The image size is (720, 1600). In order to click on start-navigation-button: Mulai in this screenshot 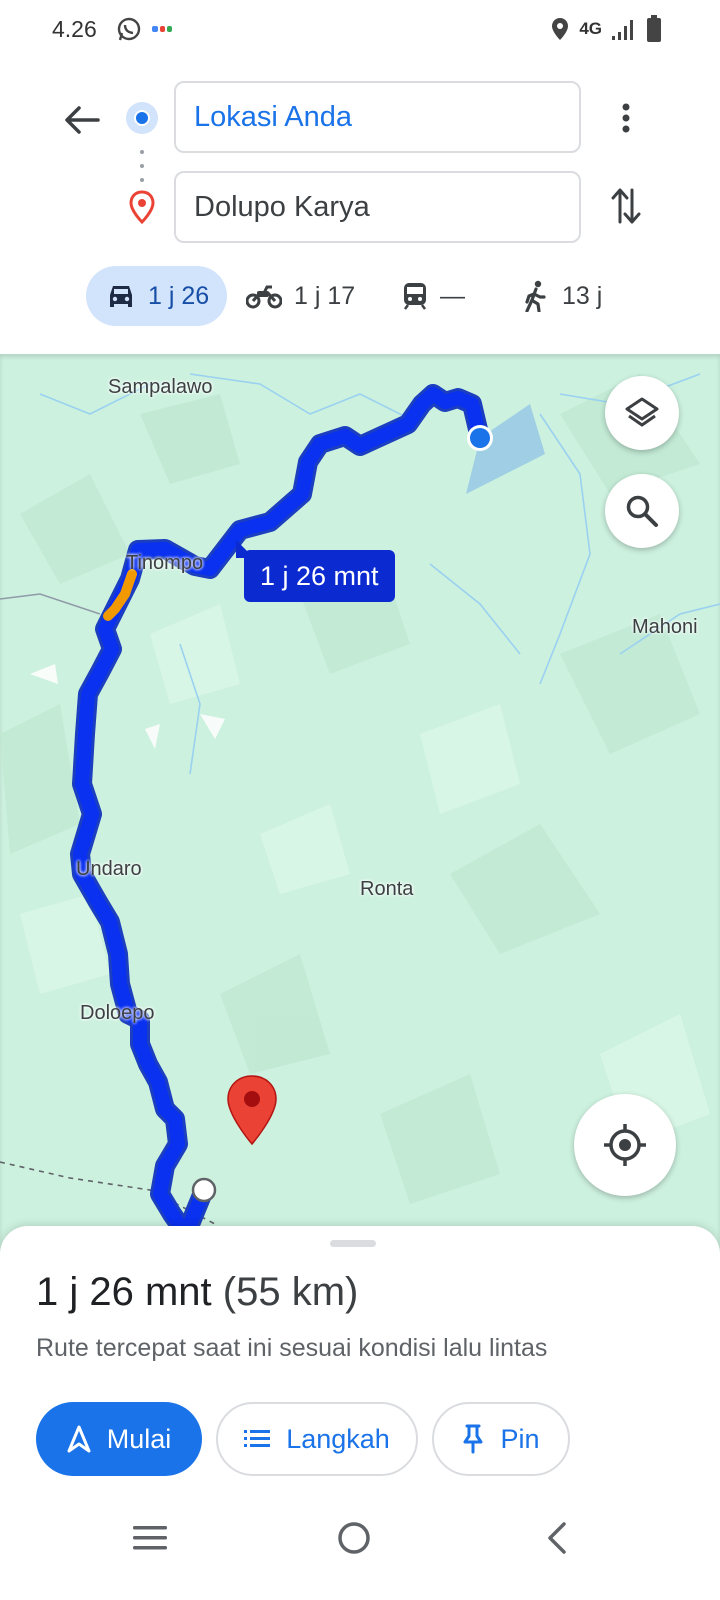, I will do `click(119, 1439)`.